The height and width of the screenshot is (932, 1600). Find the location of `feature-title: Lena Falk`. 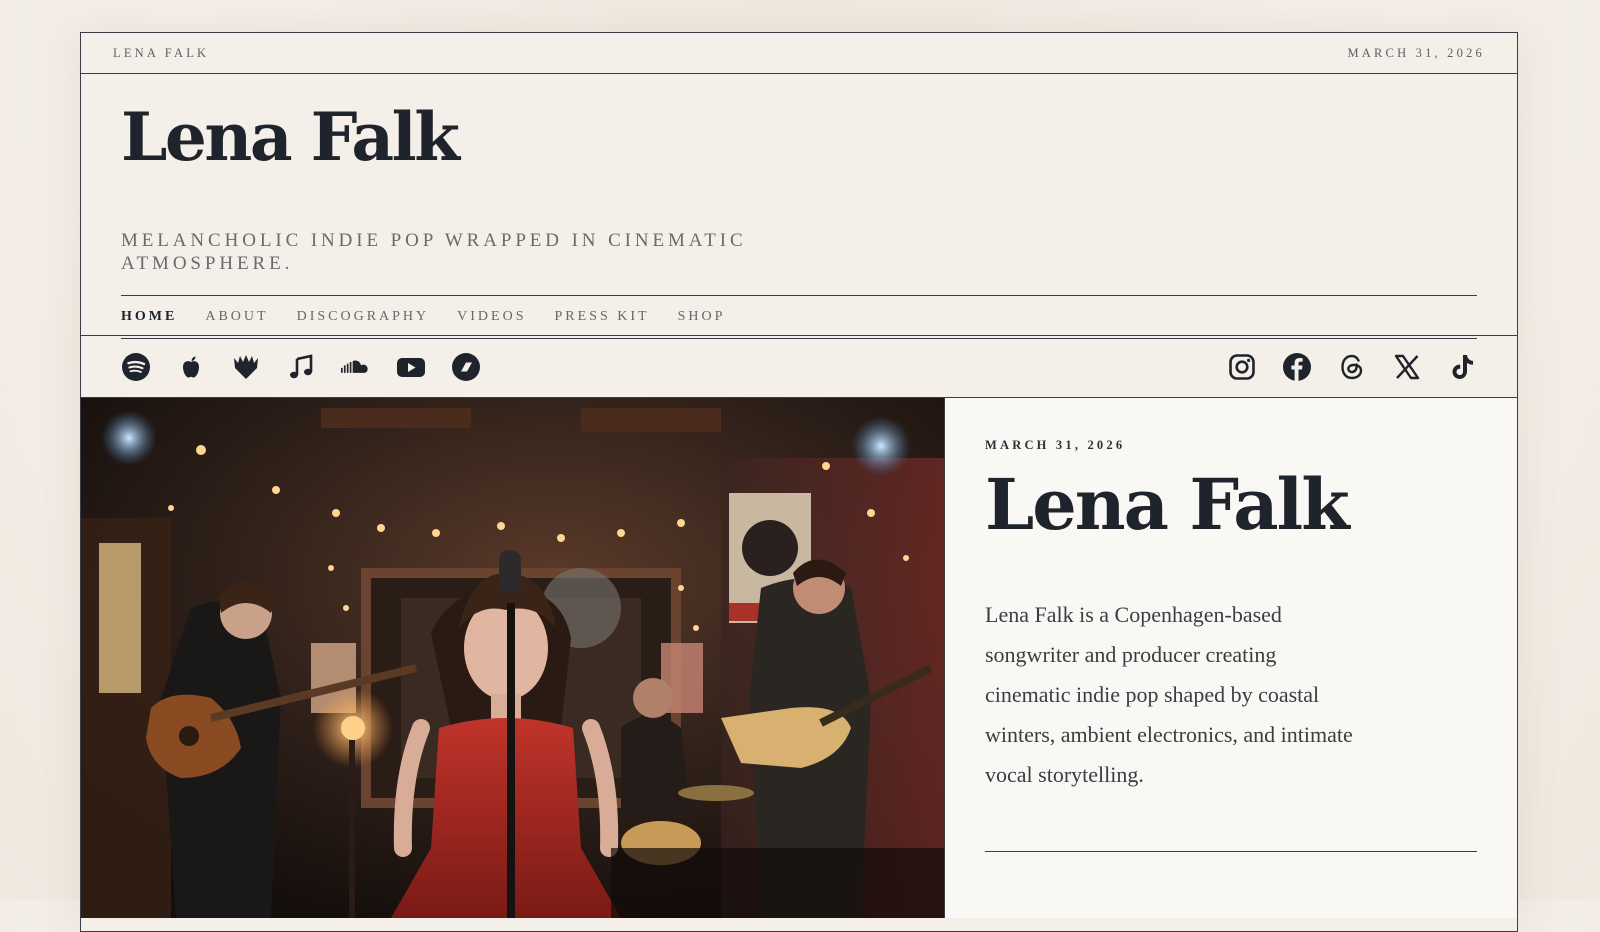

feature-title: Lena Falk is located at coordinates (1167, 504).